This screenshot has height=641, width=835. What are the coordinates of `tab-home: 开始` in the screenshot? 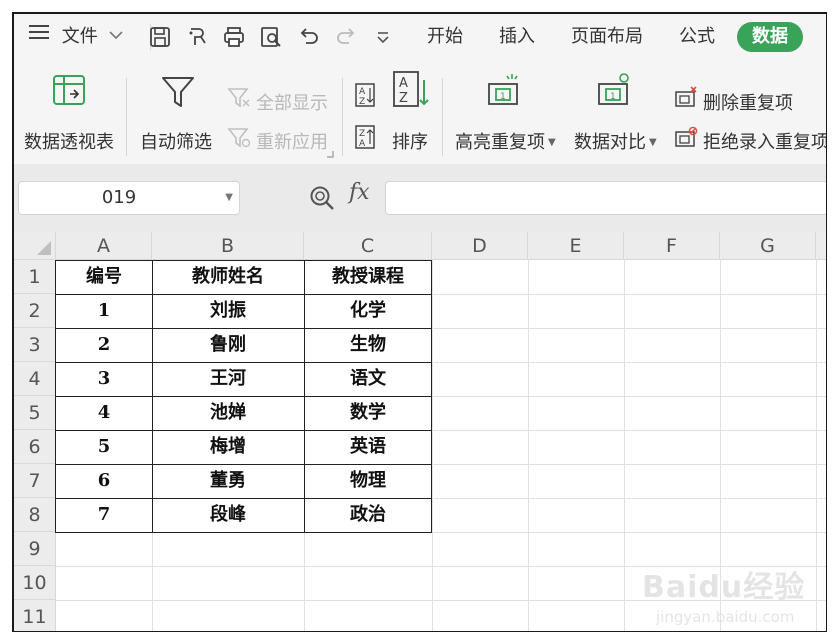 It's located at (445, 37).